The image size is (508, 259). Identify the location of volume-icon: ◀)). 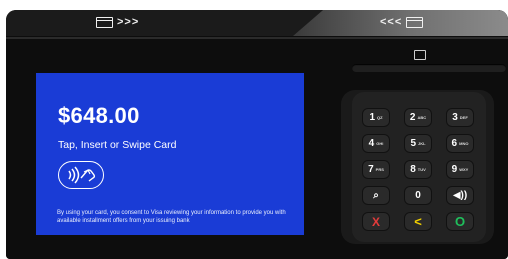
(460, 195).